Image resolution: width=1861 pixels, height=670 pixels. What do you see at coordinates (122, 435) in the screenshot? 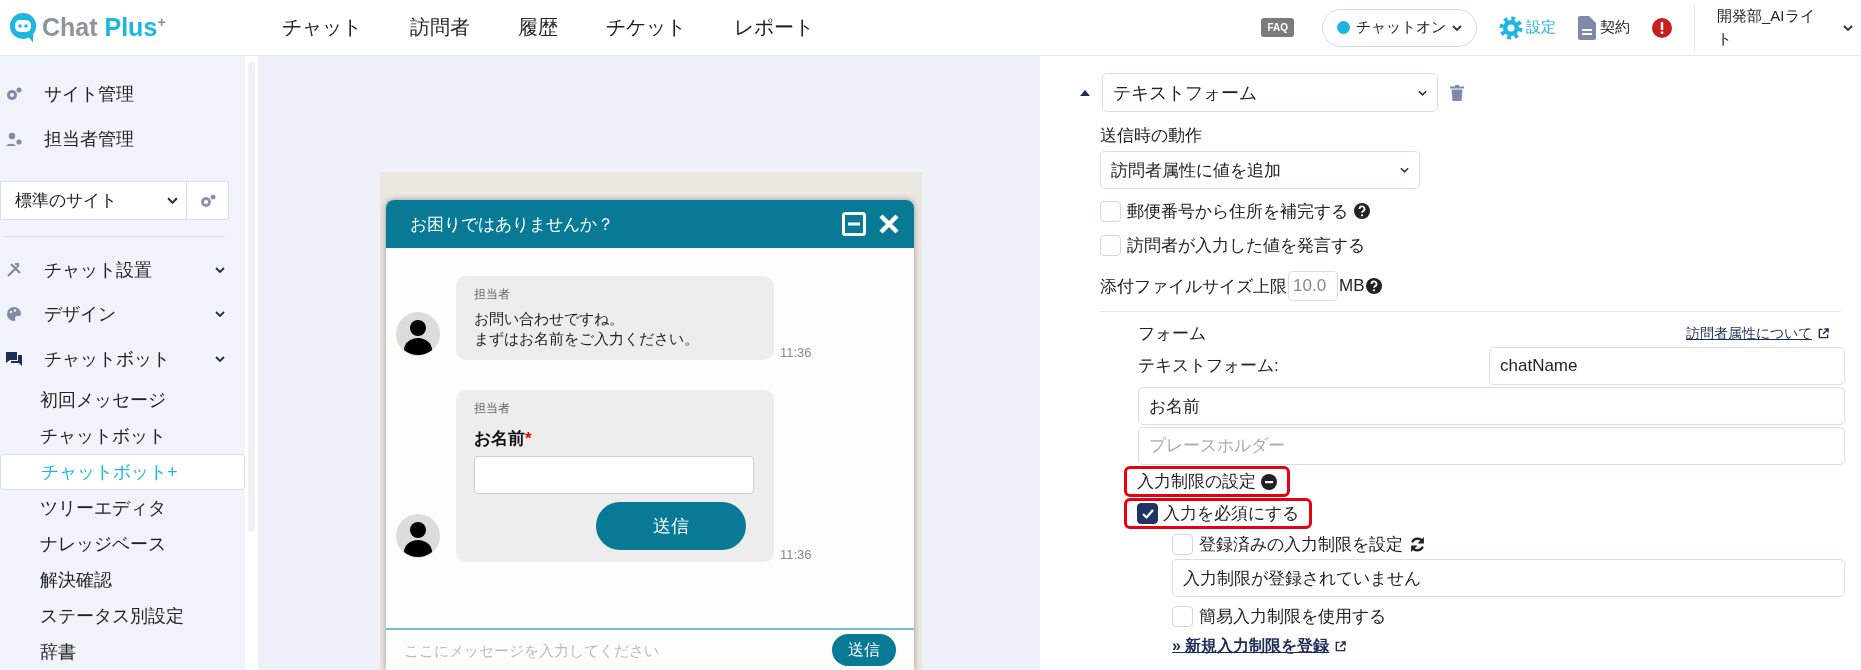
I see `sidebar-subitem: チャットボット` at bounding box center [122, 435].